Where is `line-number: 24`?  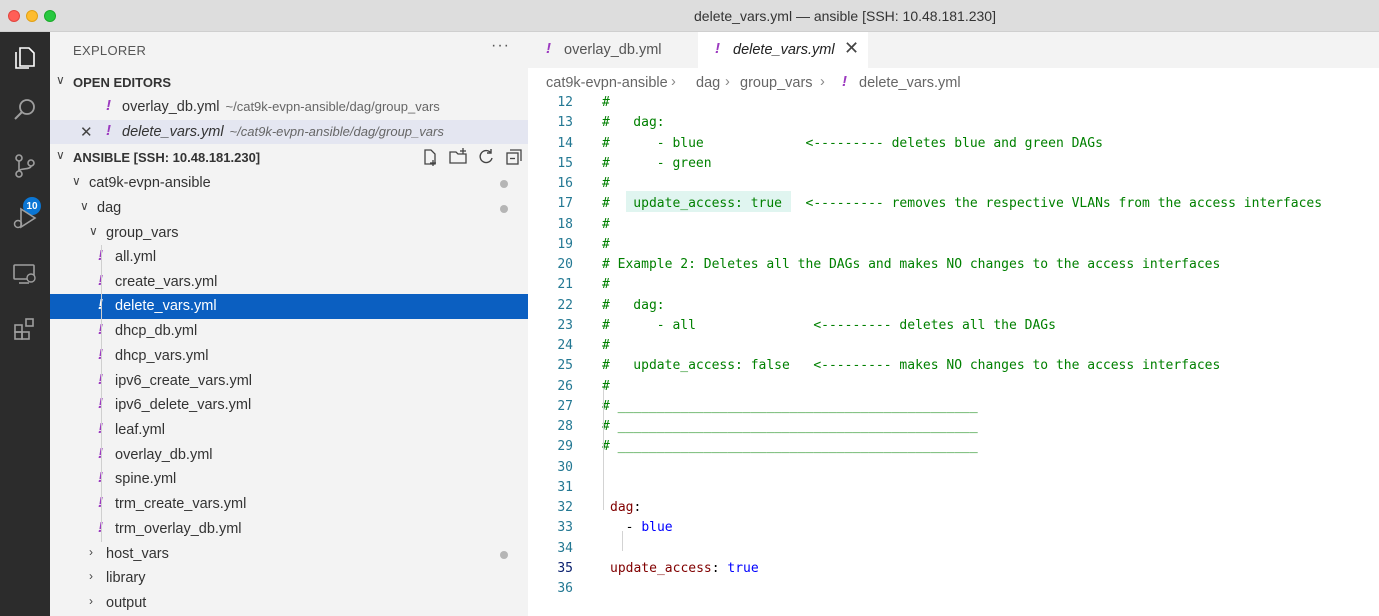
line-number: 24 is located at coordinates (565, 345).